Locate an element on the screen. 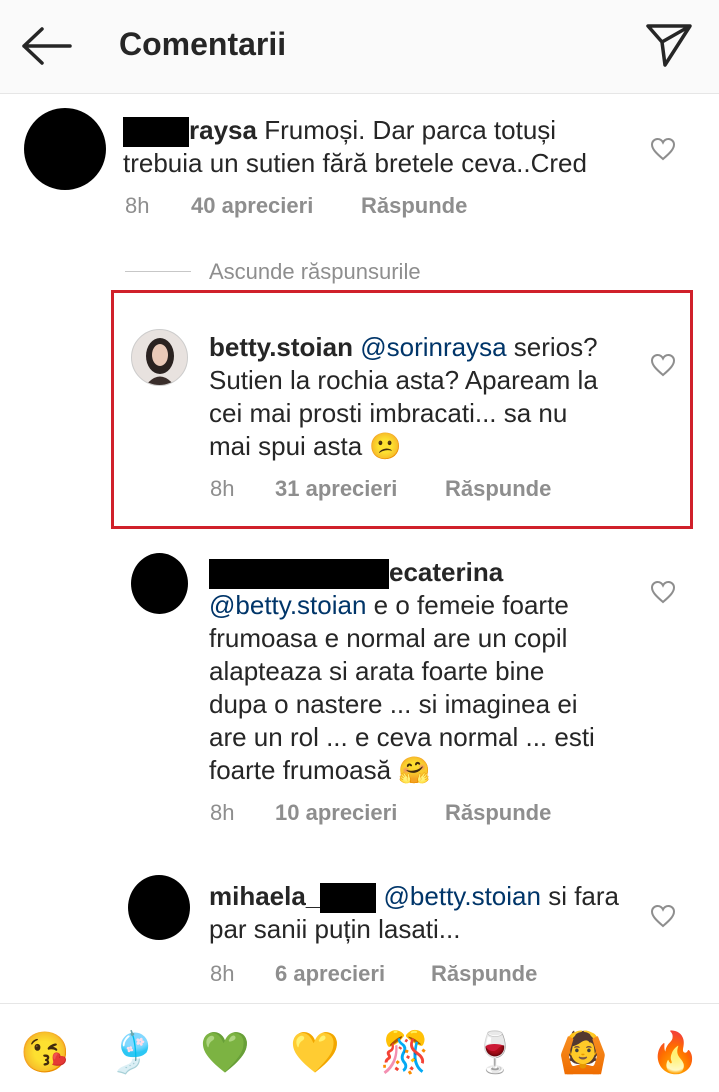 This screenshot has height=1092, width=719. emoji-wine-button: 🍷 is located at coordinates (495, 1053).